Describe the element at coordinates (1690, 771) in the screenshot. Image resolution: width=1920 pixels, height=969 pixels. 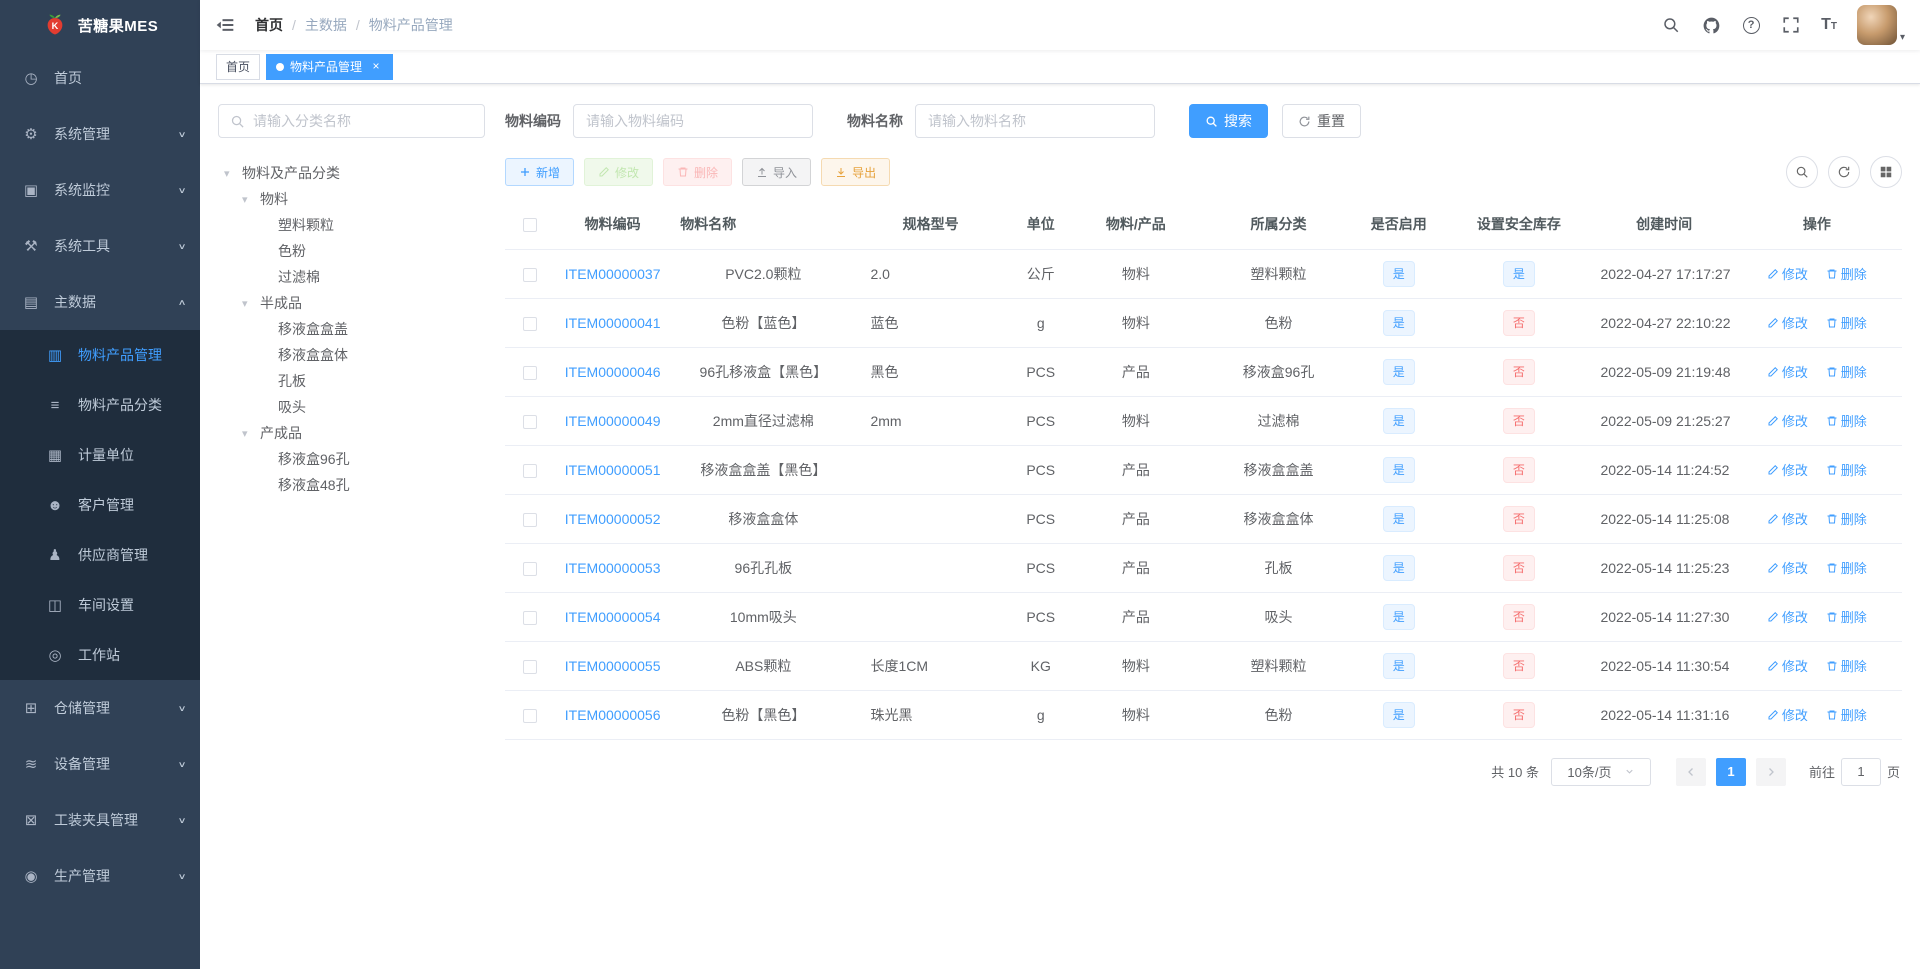
I see `prev-page-button` at that location.